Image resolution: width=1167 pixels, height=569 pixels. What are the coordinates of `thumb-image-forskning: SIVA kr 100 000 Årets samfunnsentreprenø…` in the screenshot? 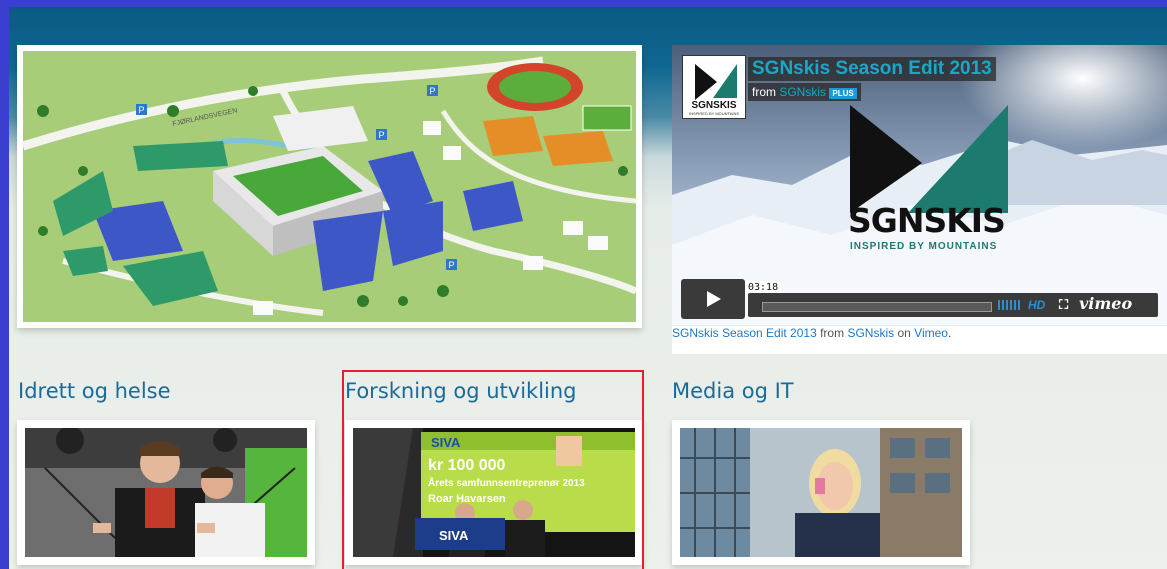 It's located at (494, 492).